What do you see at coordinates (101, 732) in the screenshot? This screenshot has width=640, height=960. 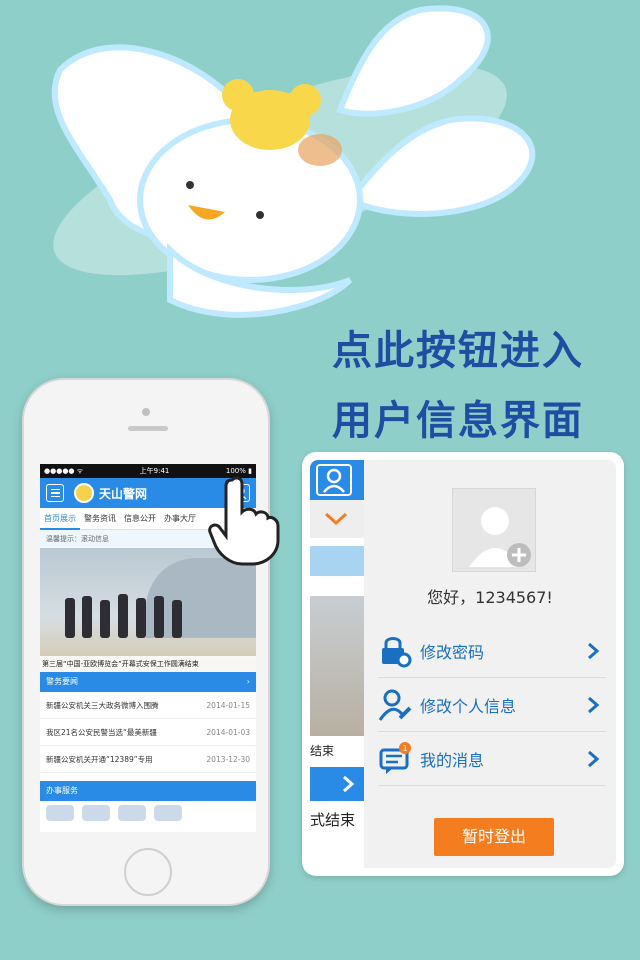 I see `news-title: 我区21名公安民警当选“最美新疆` at bounding box center [101, 732].